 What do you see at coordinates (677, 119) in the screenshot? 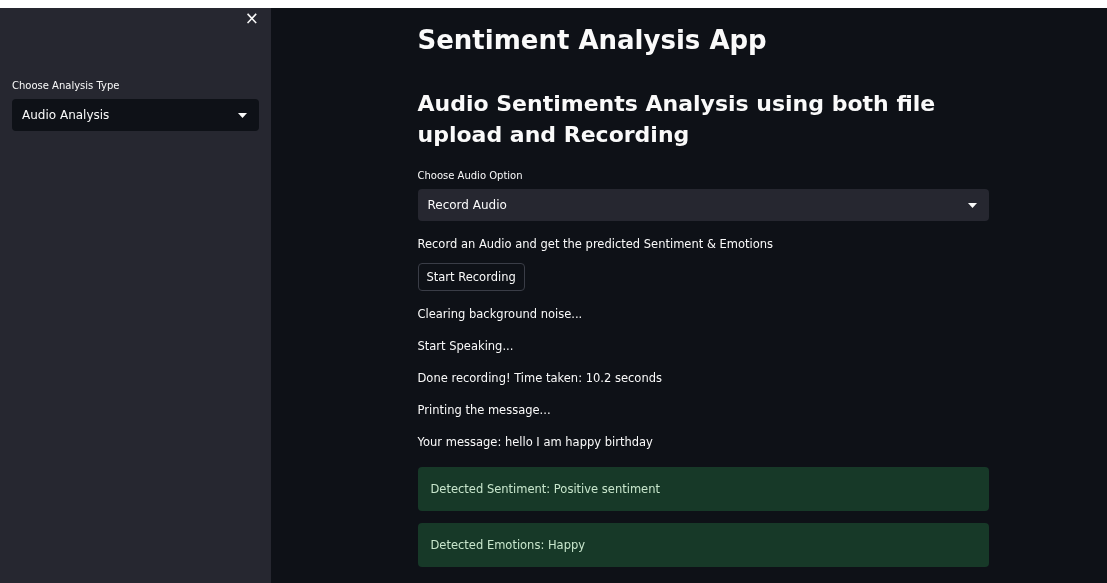
I see `subheader: Audio Sentiments Analysis using both file upload and Recording` at bounding box center [677, 119].